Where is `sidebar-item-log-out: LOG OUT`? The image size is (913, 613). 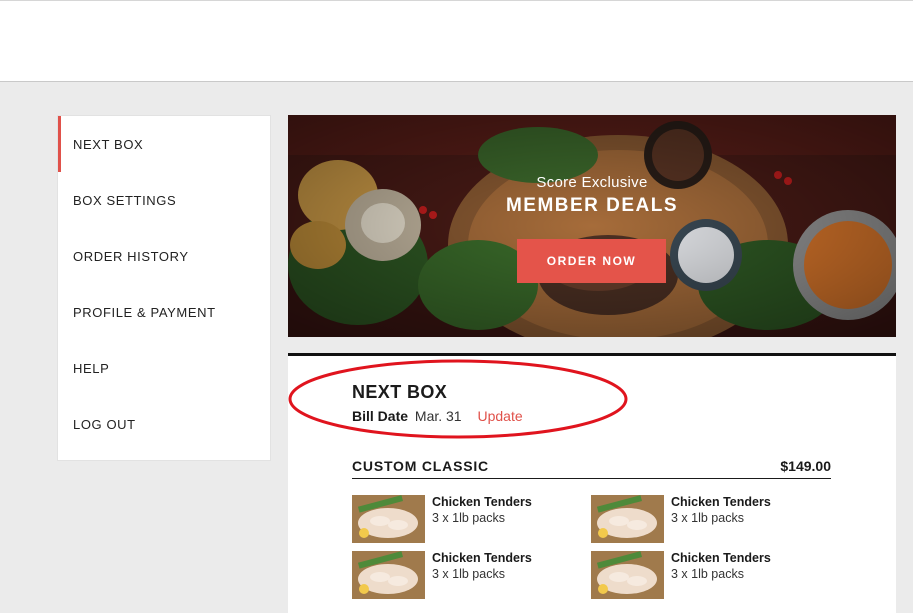
sidebar-item-log-out: LOG OUT is located at coordinates (164, 424).